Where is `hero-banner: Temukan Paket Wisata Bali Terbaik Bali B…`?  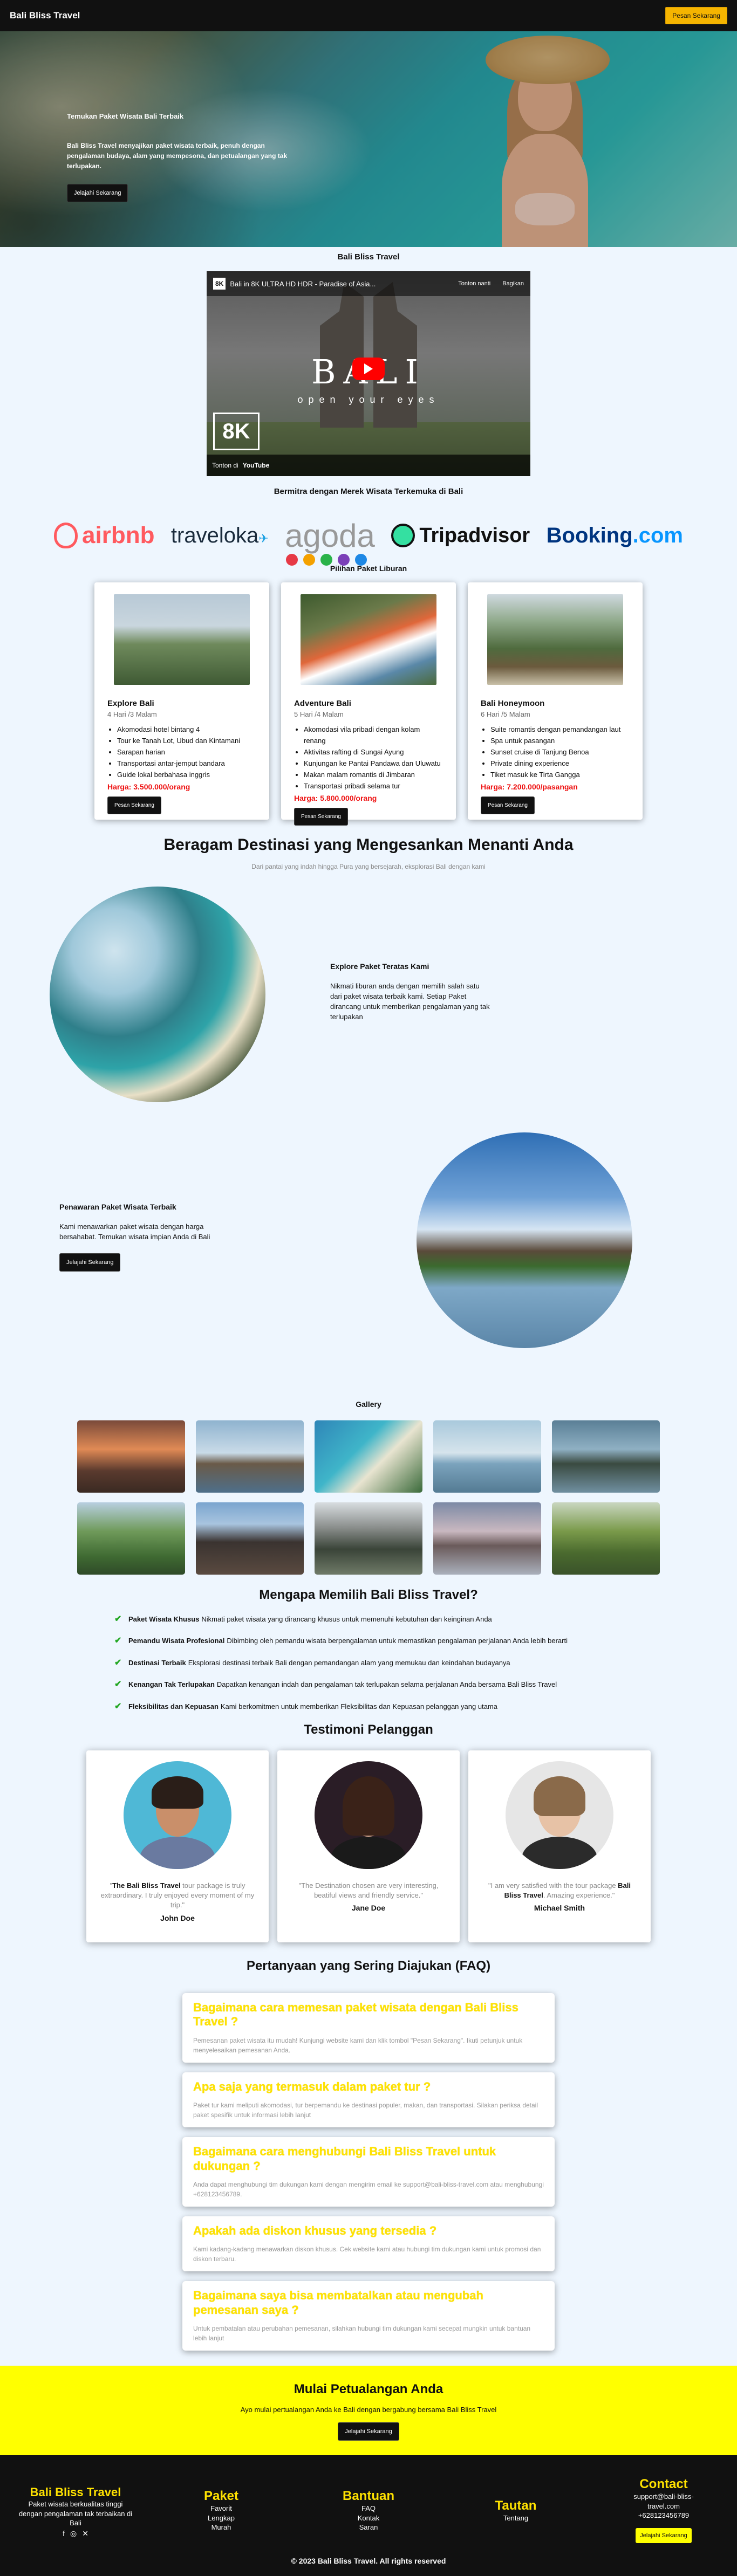 hero-banner: Temukan Paket Wisata Bali Terbaik Bali B… is located at coordinates (368, 139).